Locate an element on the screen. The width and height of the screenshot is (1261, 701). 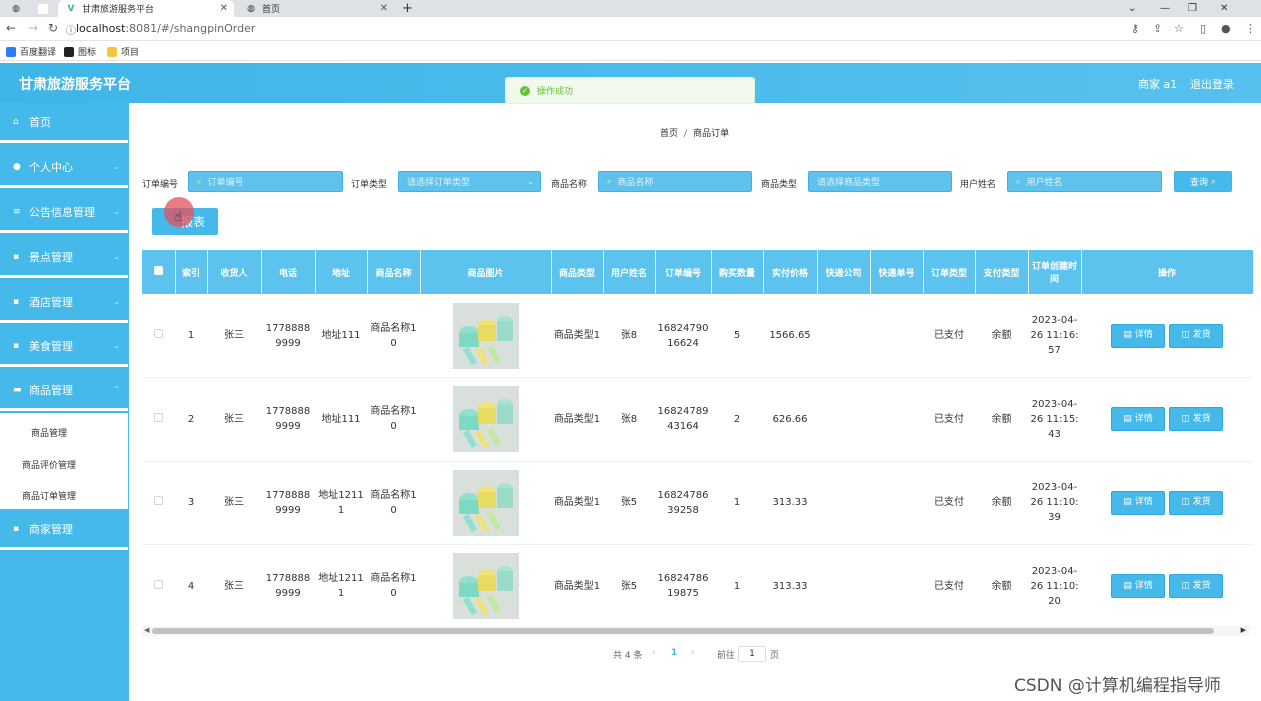
cell-phone: 17788889999 is located at coordinates (288, 419).